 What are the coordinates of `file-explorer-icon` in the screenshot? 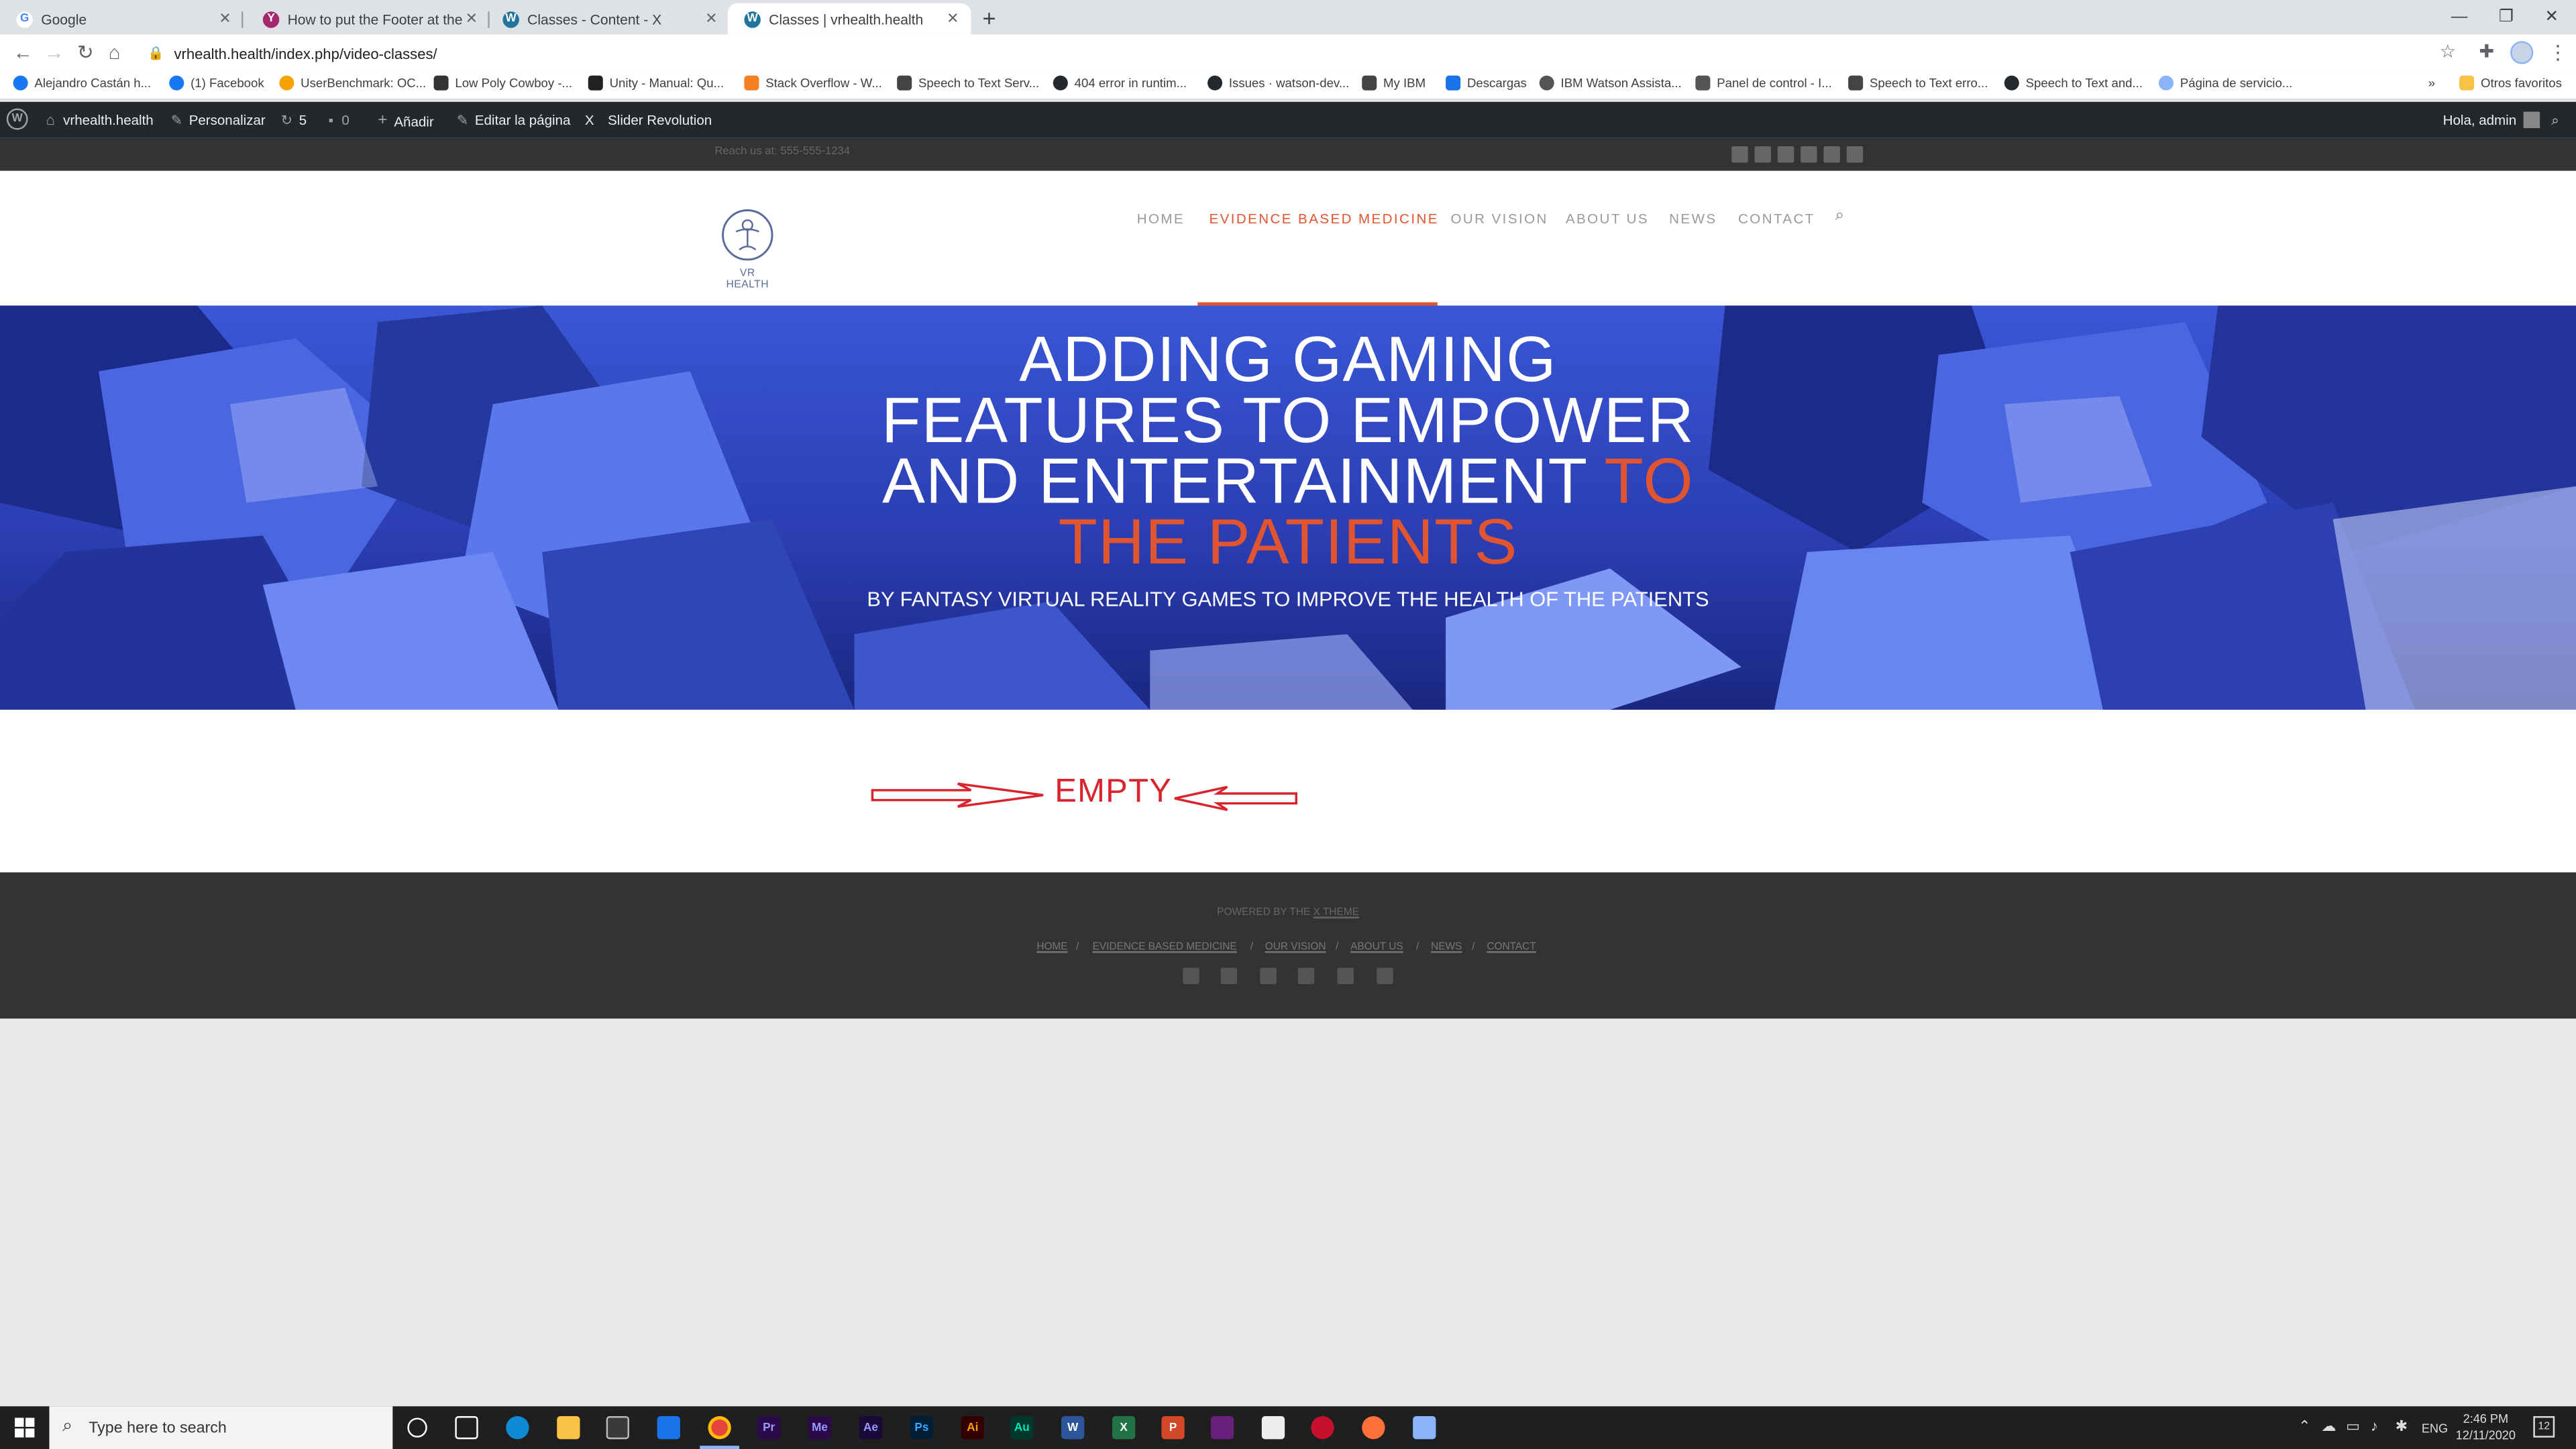 It's located at (568, 1428).